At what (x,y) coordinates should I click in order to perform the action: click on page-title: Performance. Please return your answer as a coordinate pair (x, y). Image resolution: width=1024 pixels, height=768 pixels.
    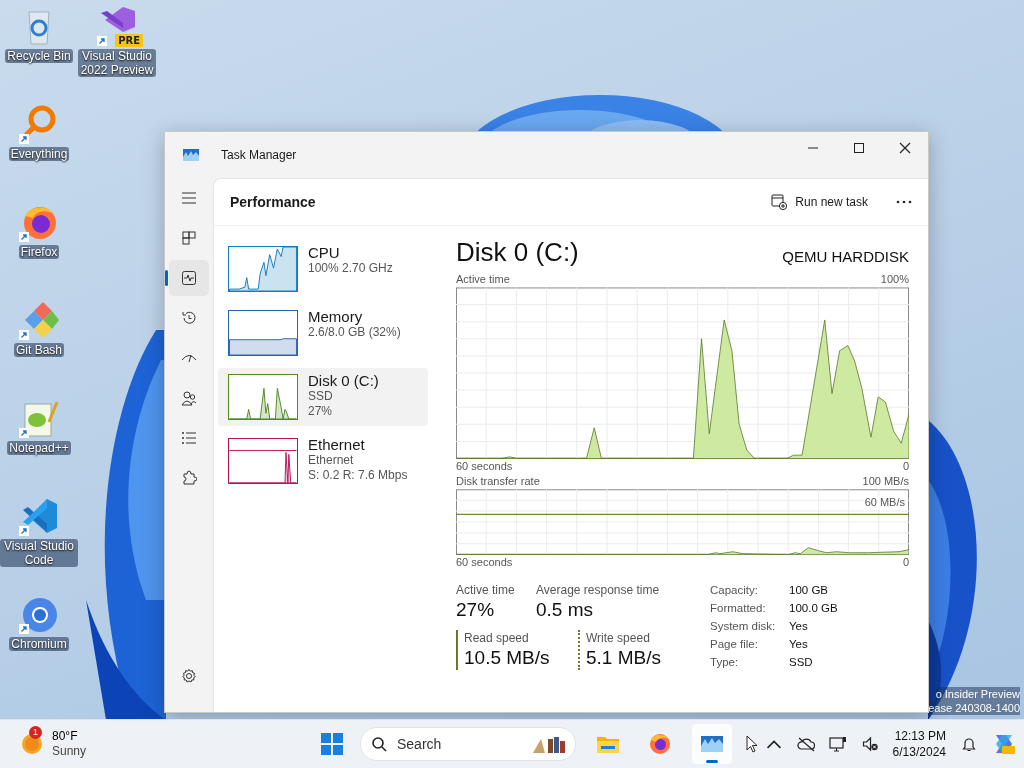
    Looking at the image, I should click on (273, 202).